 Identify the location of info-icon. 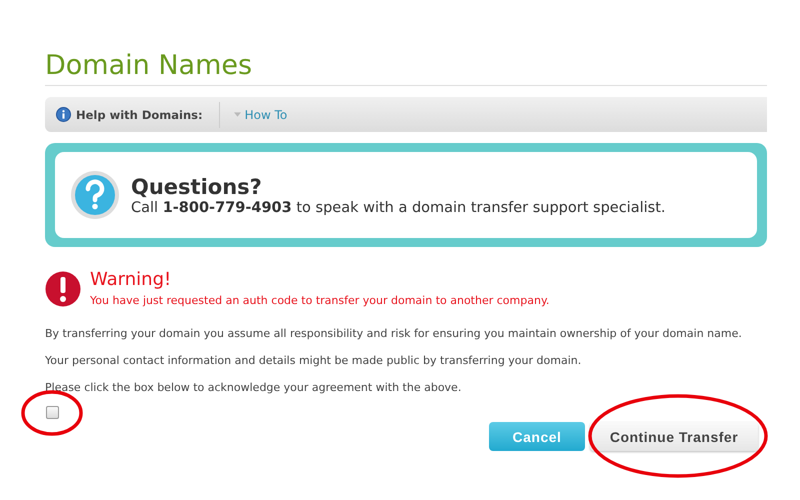
(63, 114).